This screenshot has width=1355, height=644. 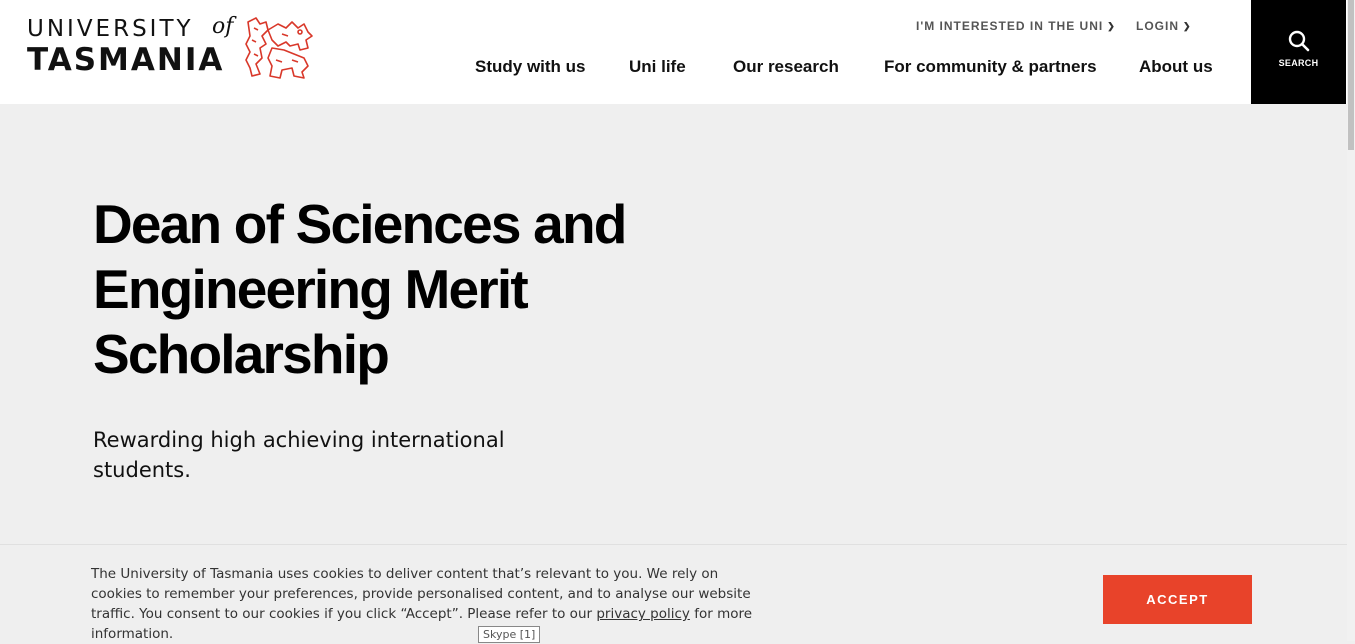 What do you see at coordinates (530, 67) in the screenshot?
I see `nav-study-with-us: Study with us` at bounding box center [530, 67].